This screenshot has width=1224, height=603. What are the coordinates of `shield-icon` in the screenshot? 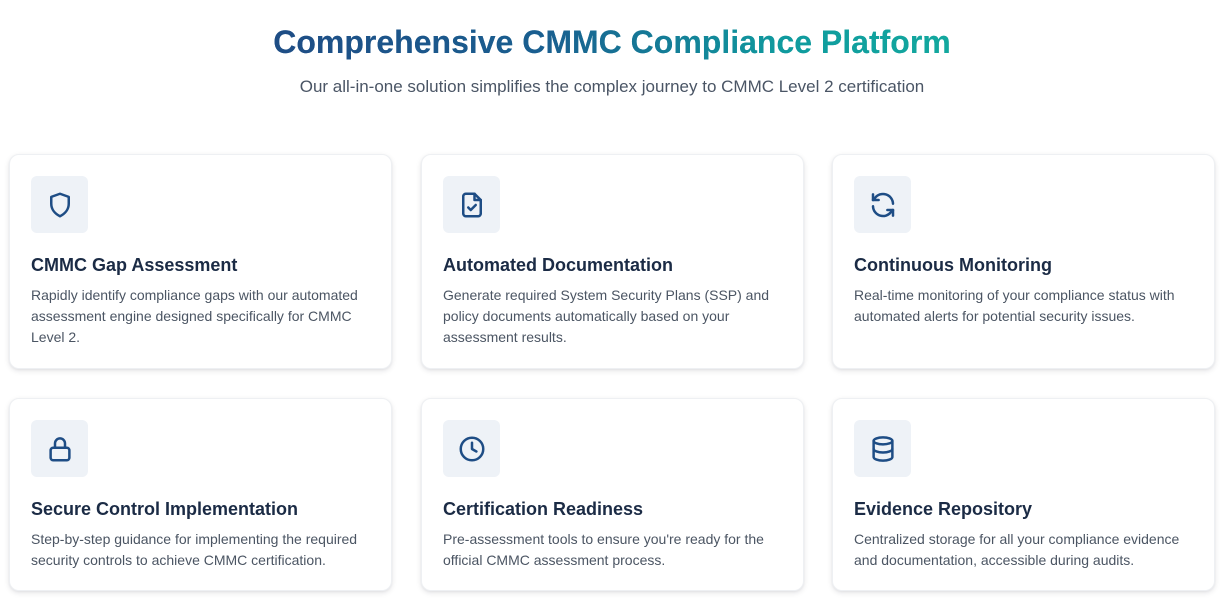 It's located at (59, 204).